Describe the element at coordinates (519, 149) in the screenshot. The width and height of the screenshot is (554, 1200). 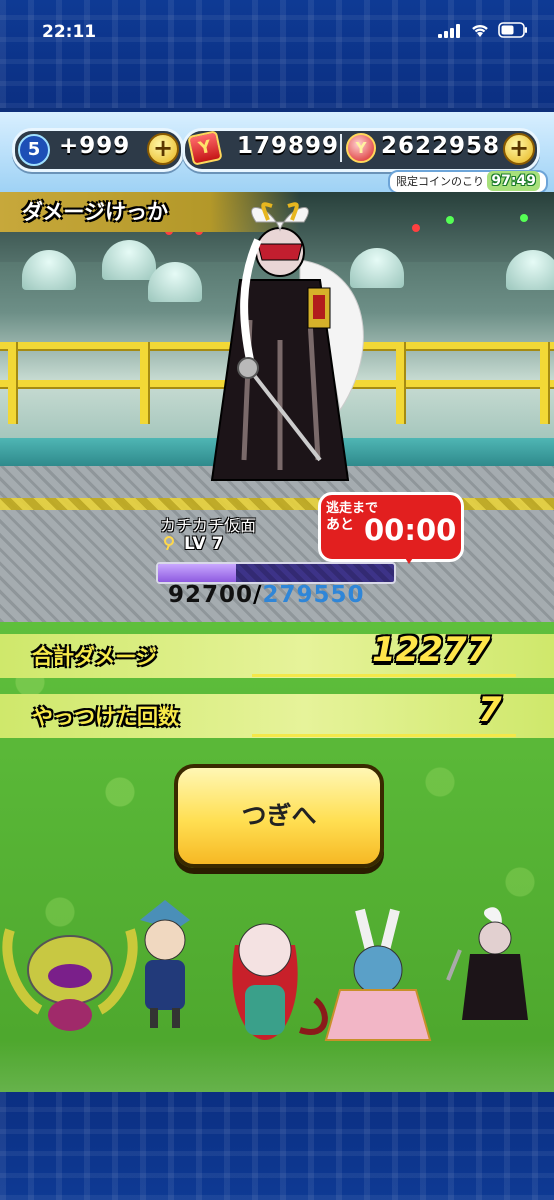
I see `add-coins-button: +` at that location.